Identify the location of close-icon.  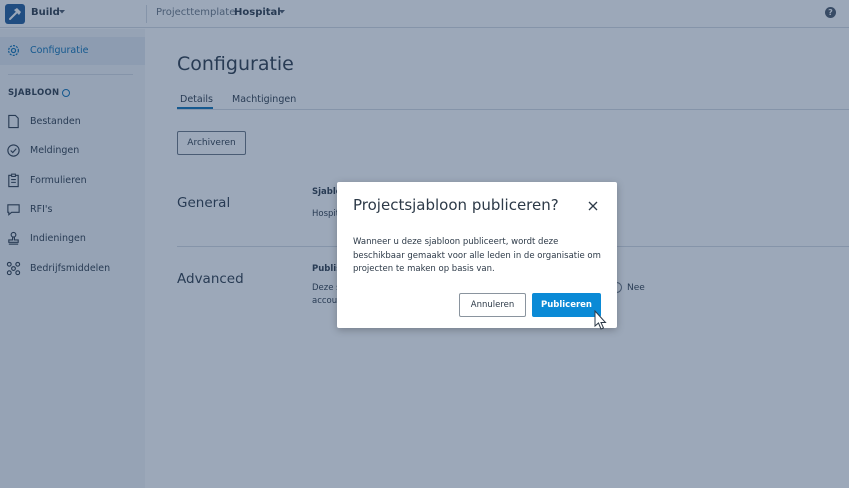
(593, 206).